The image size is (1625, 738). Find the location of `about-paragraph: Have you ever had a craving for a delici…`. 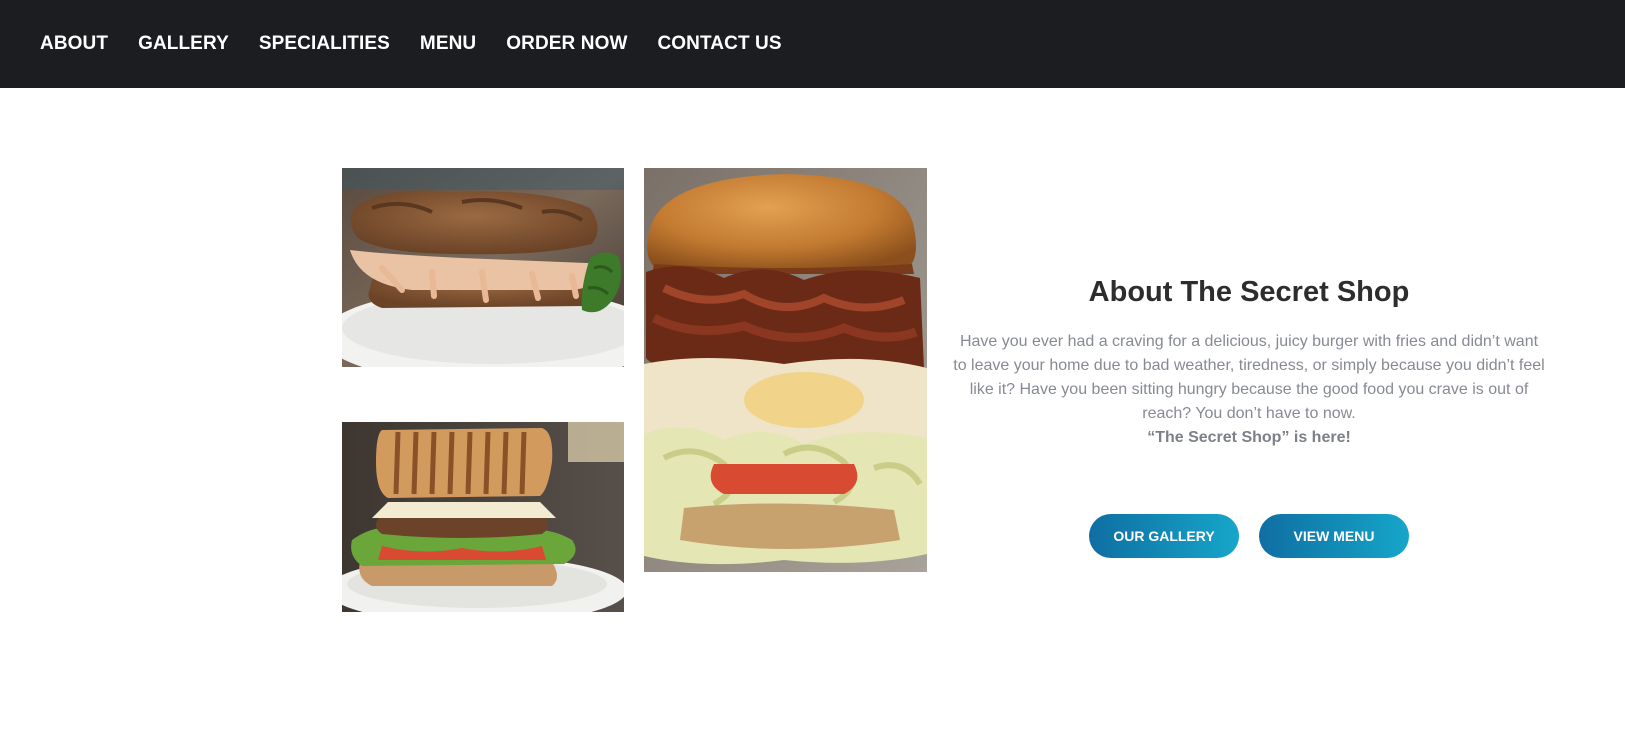

about-paragraph: Have you ever had a craving for a delici… is located at coordinates (1249, 390).